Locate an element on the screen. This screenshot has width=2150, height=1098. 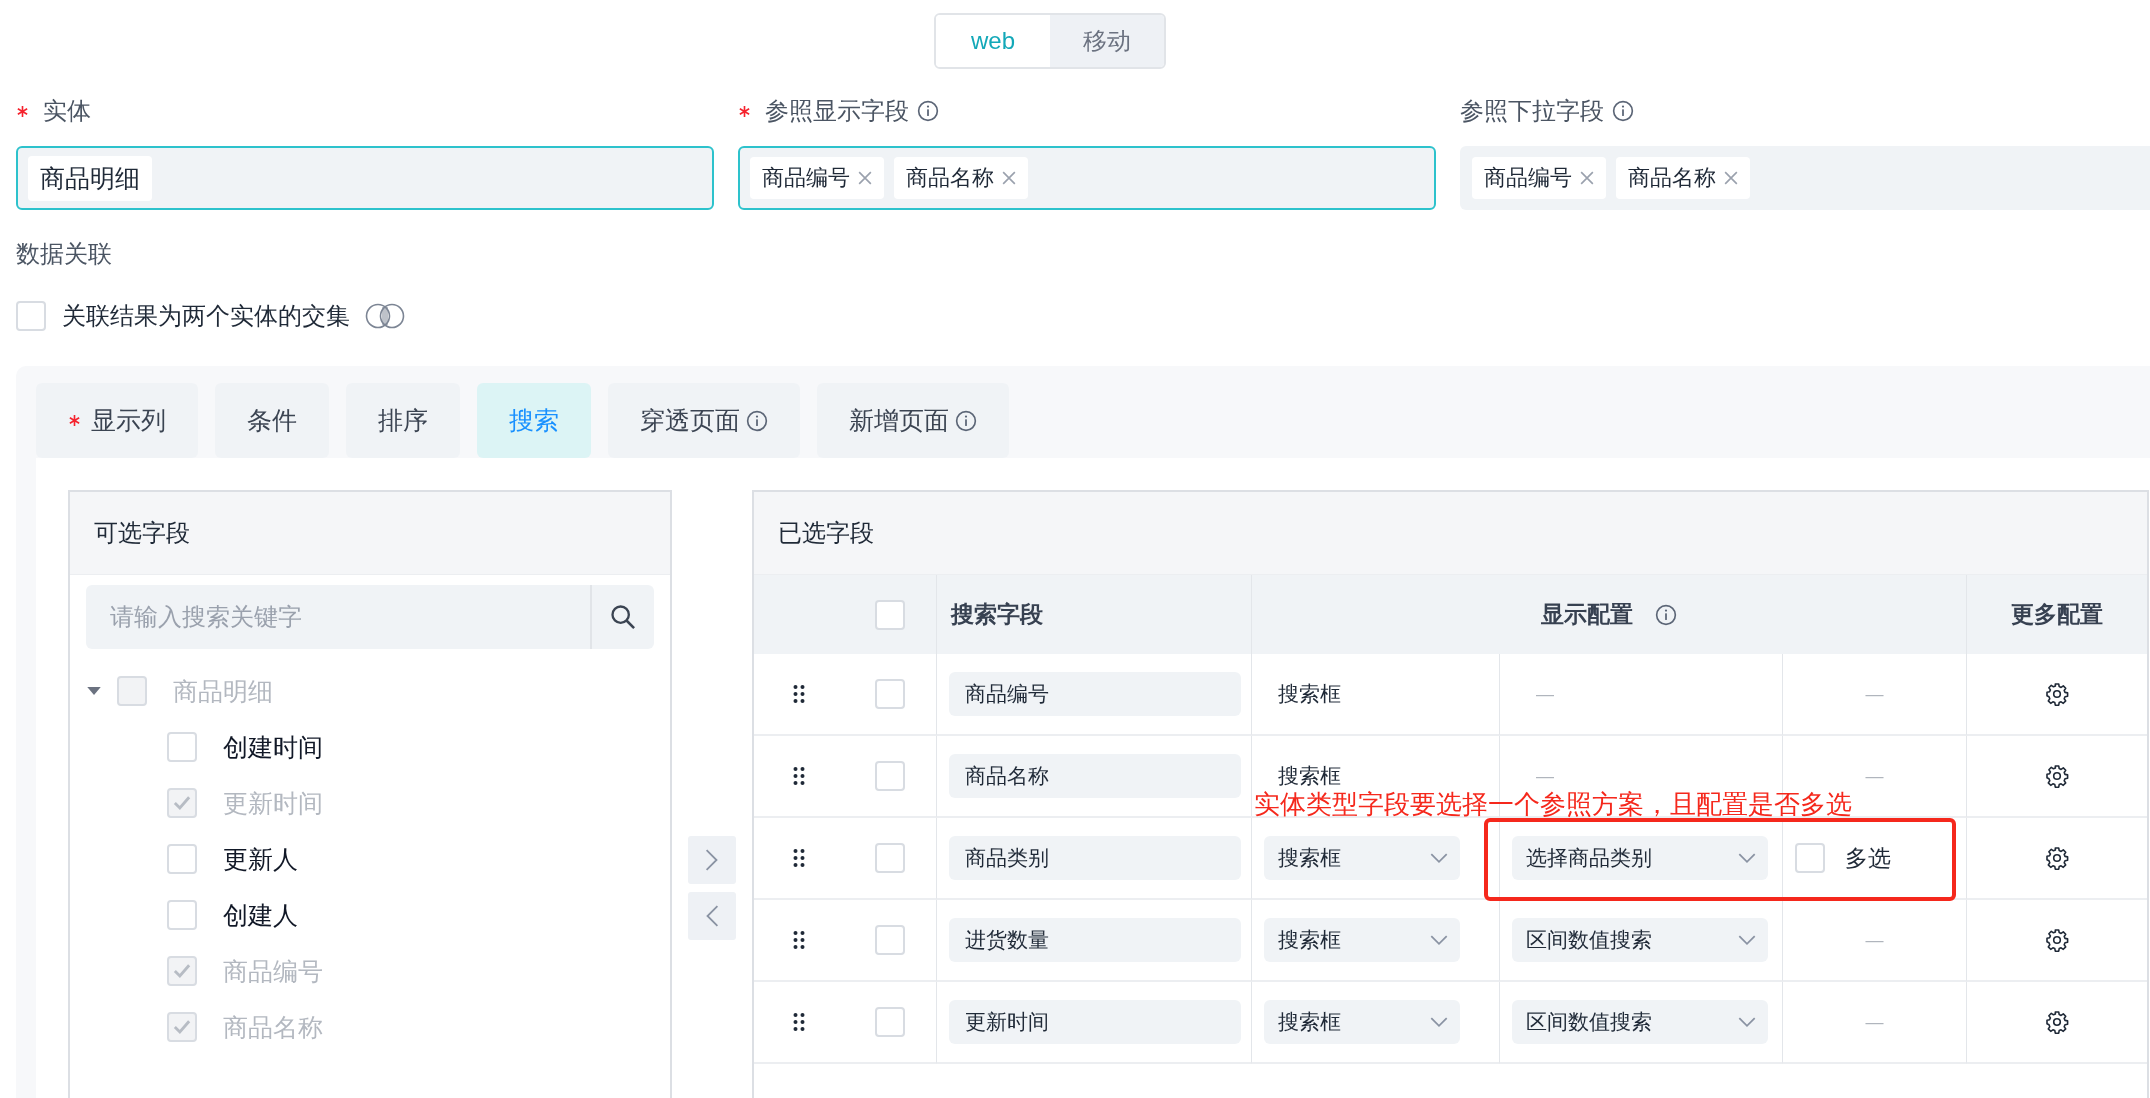
column-header: 搜索字段 is located at coordinates (997, 614).